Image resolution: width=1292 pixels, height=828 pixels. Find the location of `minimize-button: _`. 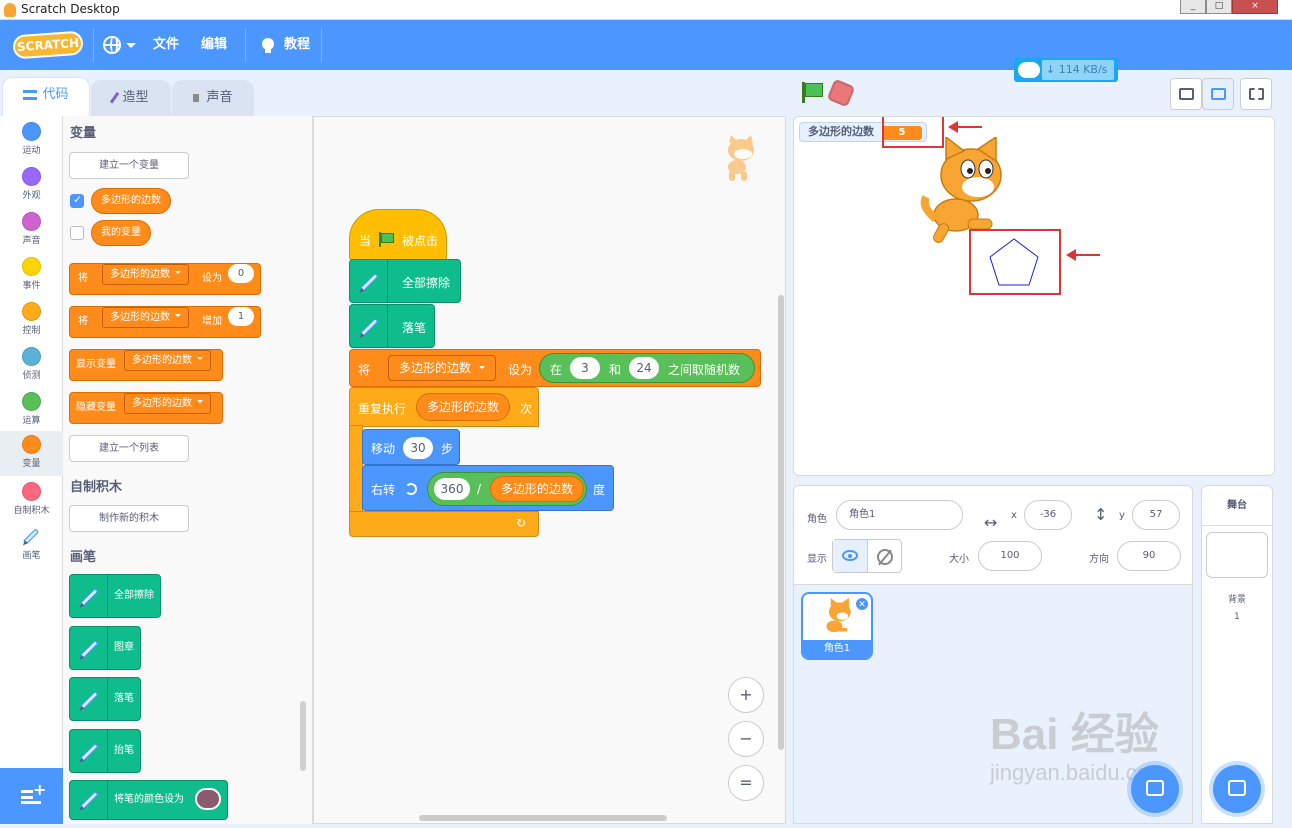

minimize-button: _ is located at coordinates (1193, 7).